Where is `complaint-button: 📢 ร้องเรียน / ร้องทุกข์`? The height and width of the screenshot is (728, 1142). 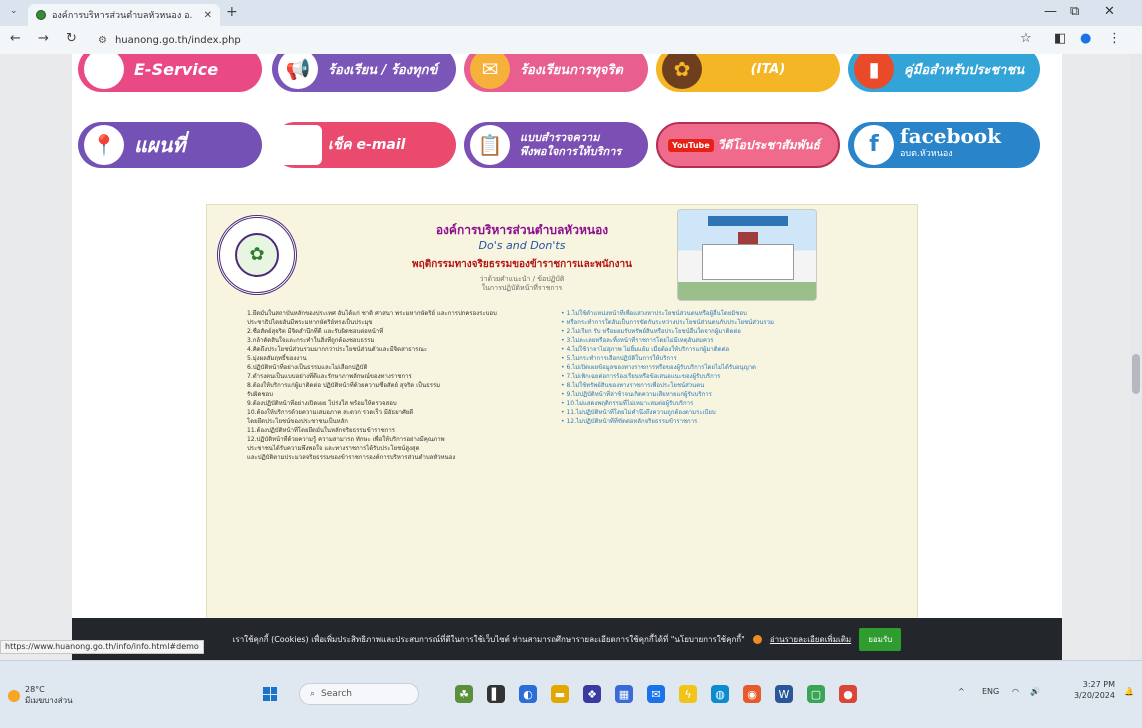
complaint-button: 📢 ร้องเรียน / ร้องทุกข์ is located at coordinates (364, 73).